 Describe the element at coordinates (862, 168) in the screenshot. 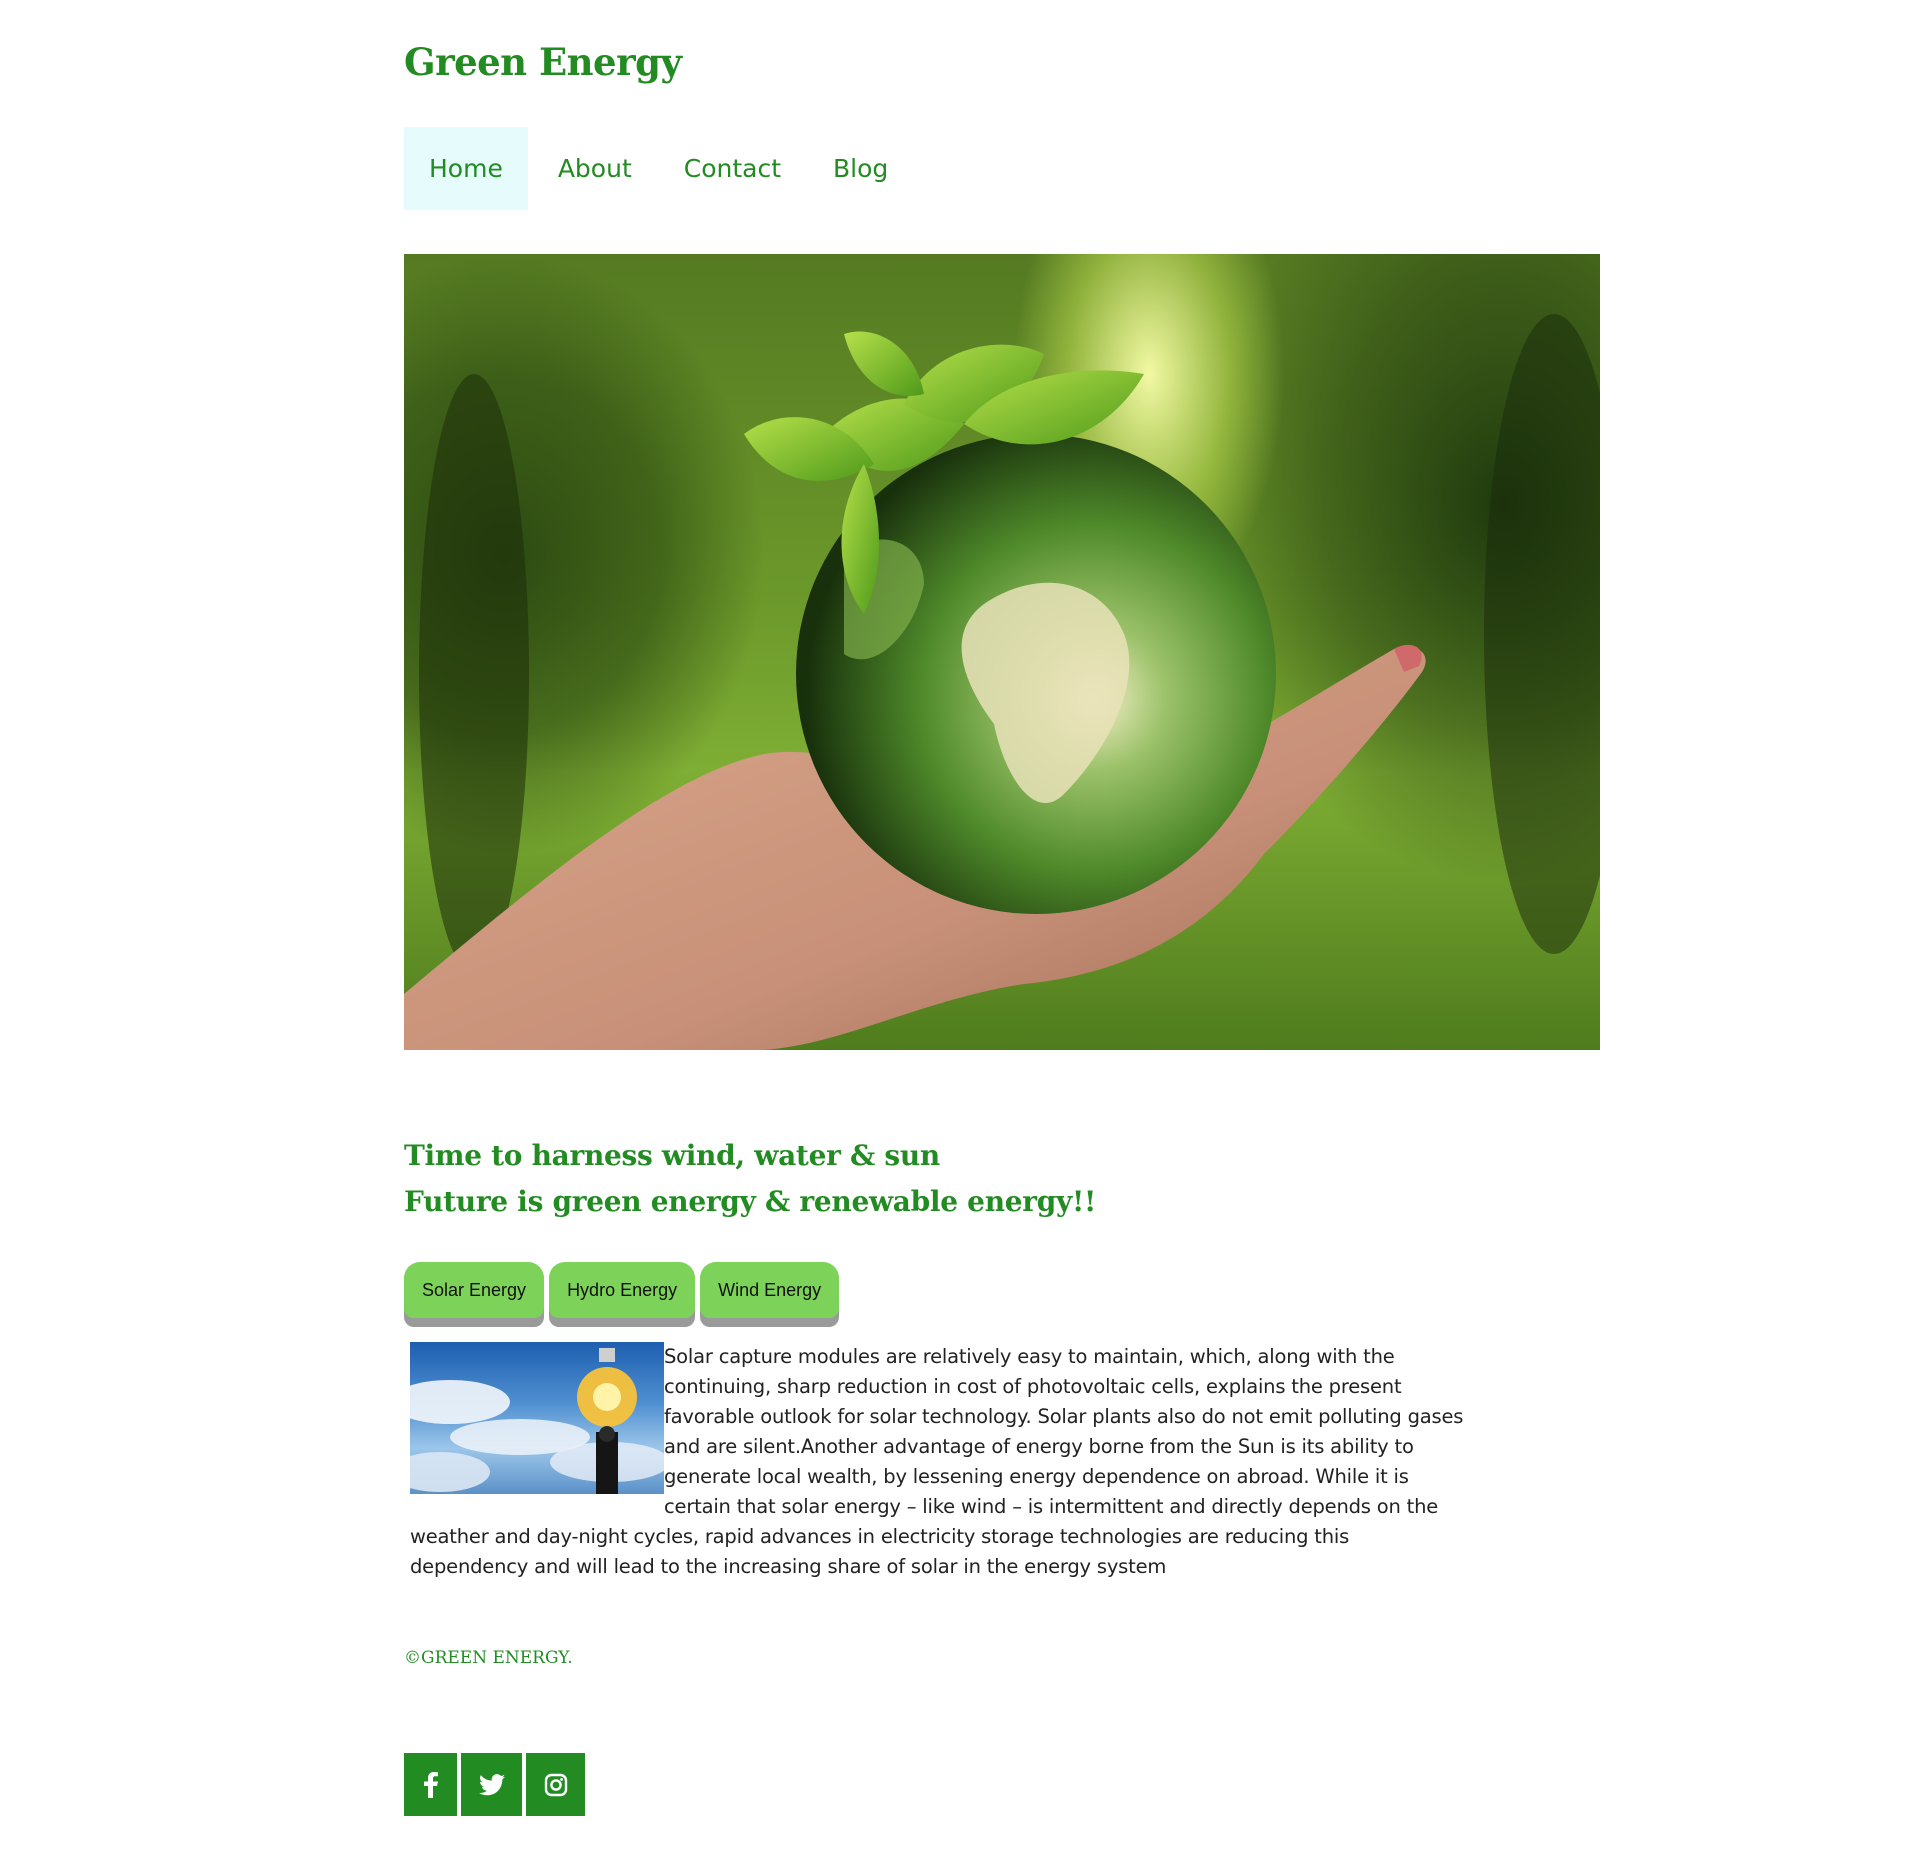

I see `nav-item-blog: Blog` at that location.